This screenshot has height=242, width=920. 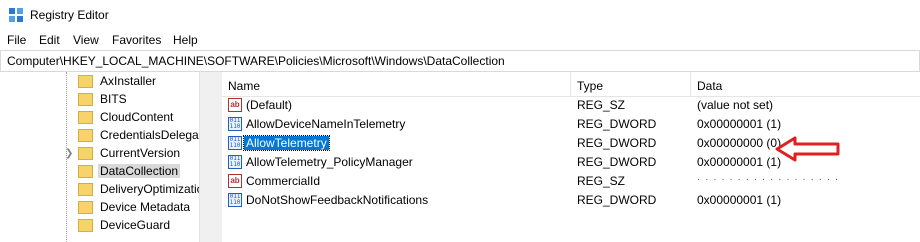 I want to click on tree-item-cloudcontent: CloudContent, so click(x=144, y=118).